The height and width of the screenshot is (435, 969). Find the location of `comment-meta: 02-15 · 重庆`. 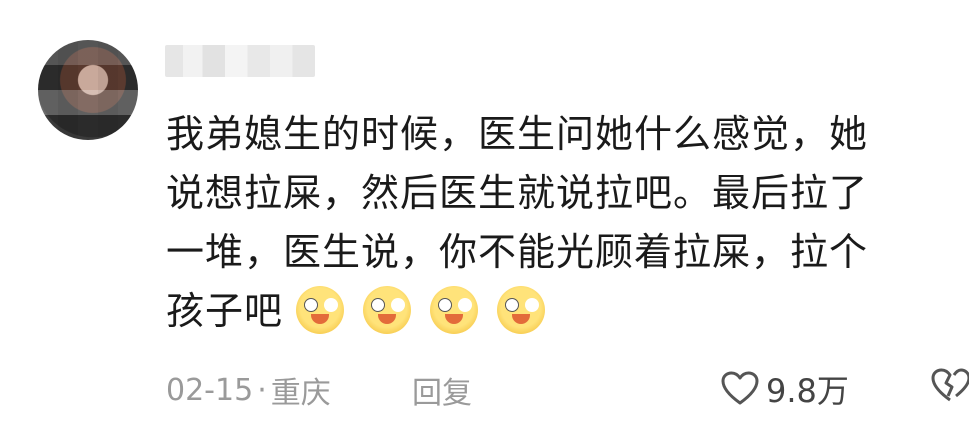

comment-meta: 02-15 · 重庆 is located at coordinates (248, 390).